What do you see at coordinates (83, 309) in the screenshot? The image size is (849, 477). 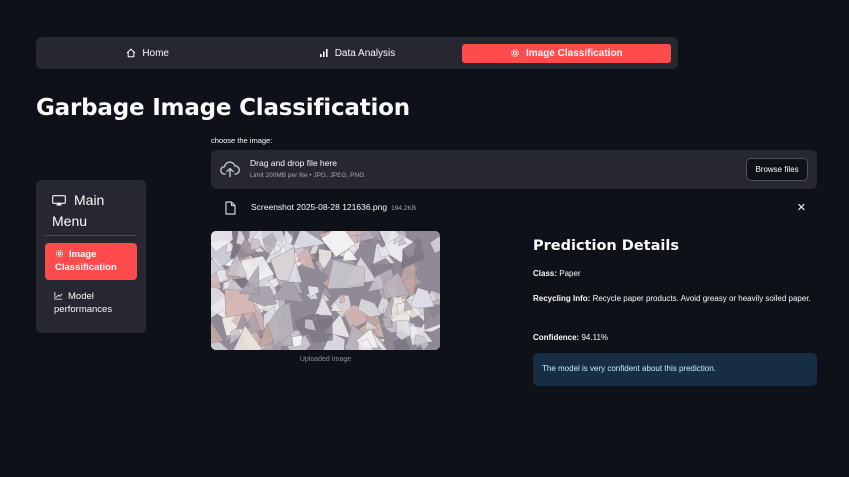 I see `sidebar-item-label: performances` at bounding box center [83, 309].